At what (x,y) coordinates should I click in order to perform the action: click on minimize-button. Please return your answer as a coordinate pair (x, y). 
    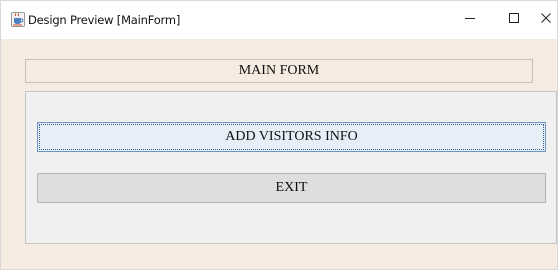
    Looking at the image, I should click on (470, 20).